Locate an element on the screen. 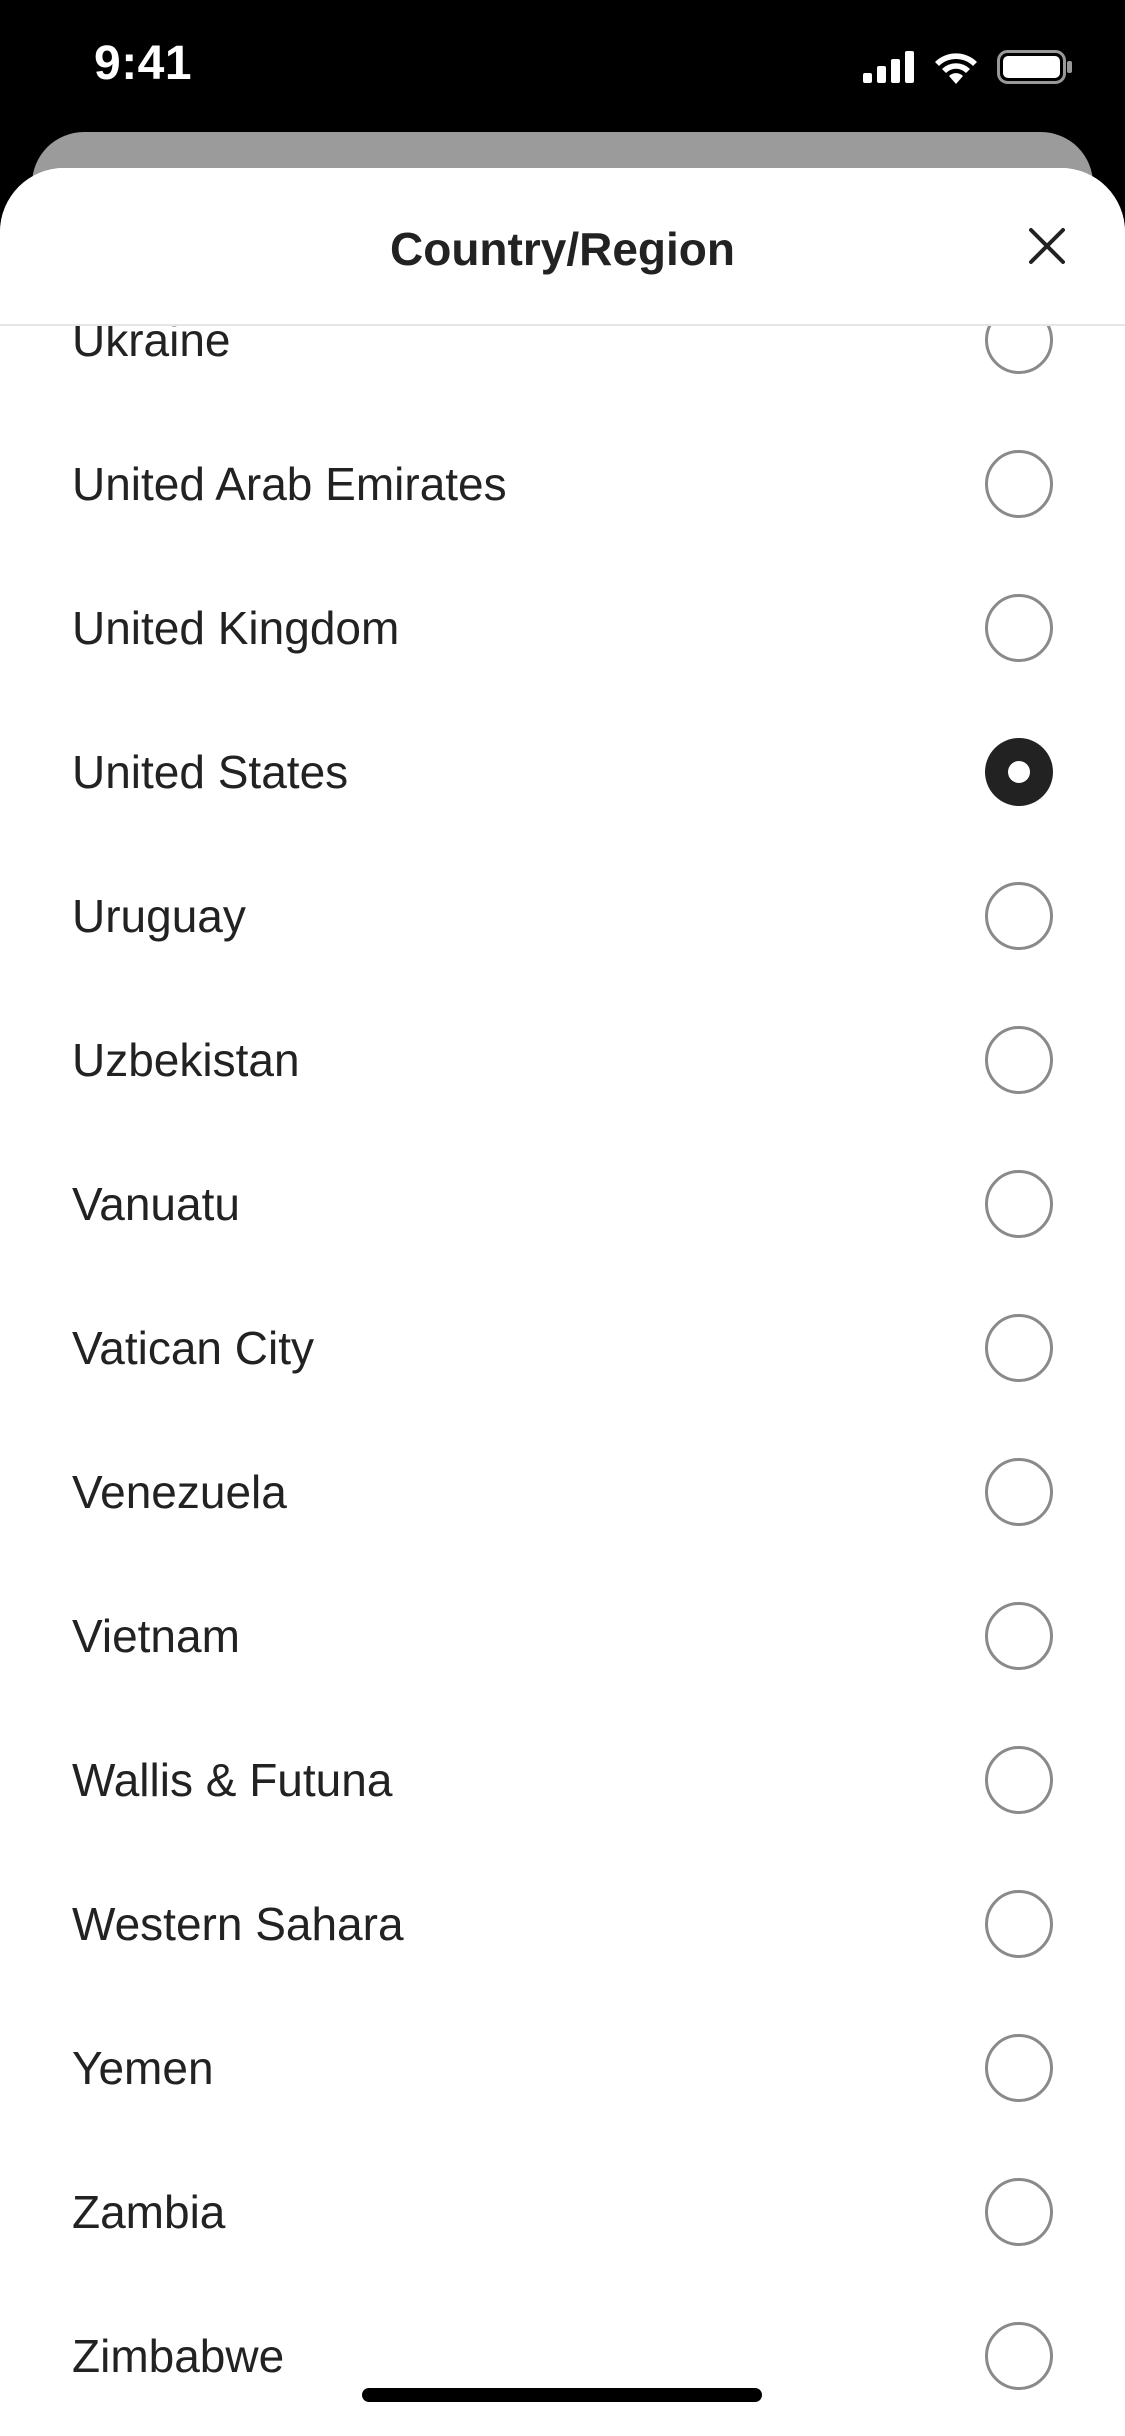  country-label: United Arab Emirates is located at coordinates (289, 484).